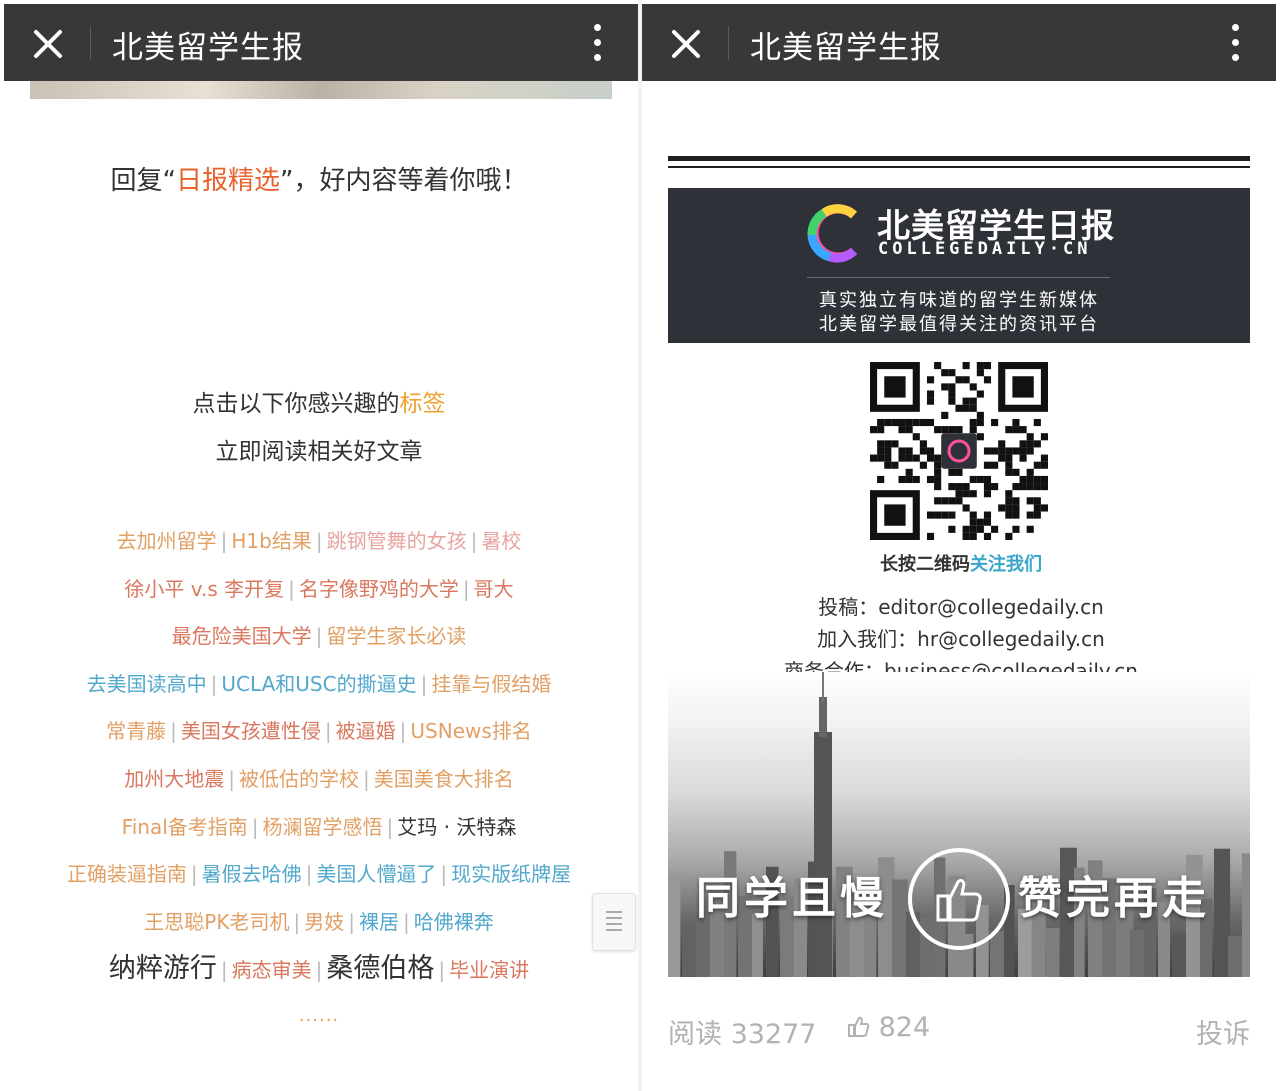 Image resolution: width=1280 pixels, height=1091 pixels. What do you see at coordinates (299, 779) in the screenshot?
I see `tag-link: 被低估的学校` at bounding box center [299, 779].